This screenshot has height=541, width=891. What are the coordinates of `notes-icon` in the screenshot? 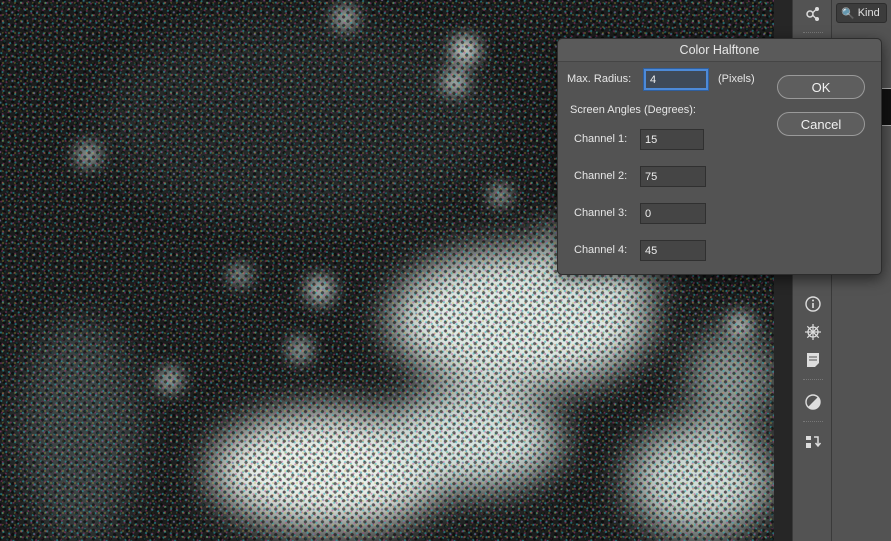 It's located at (813, 360).